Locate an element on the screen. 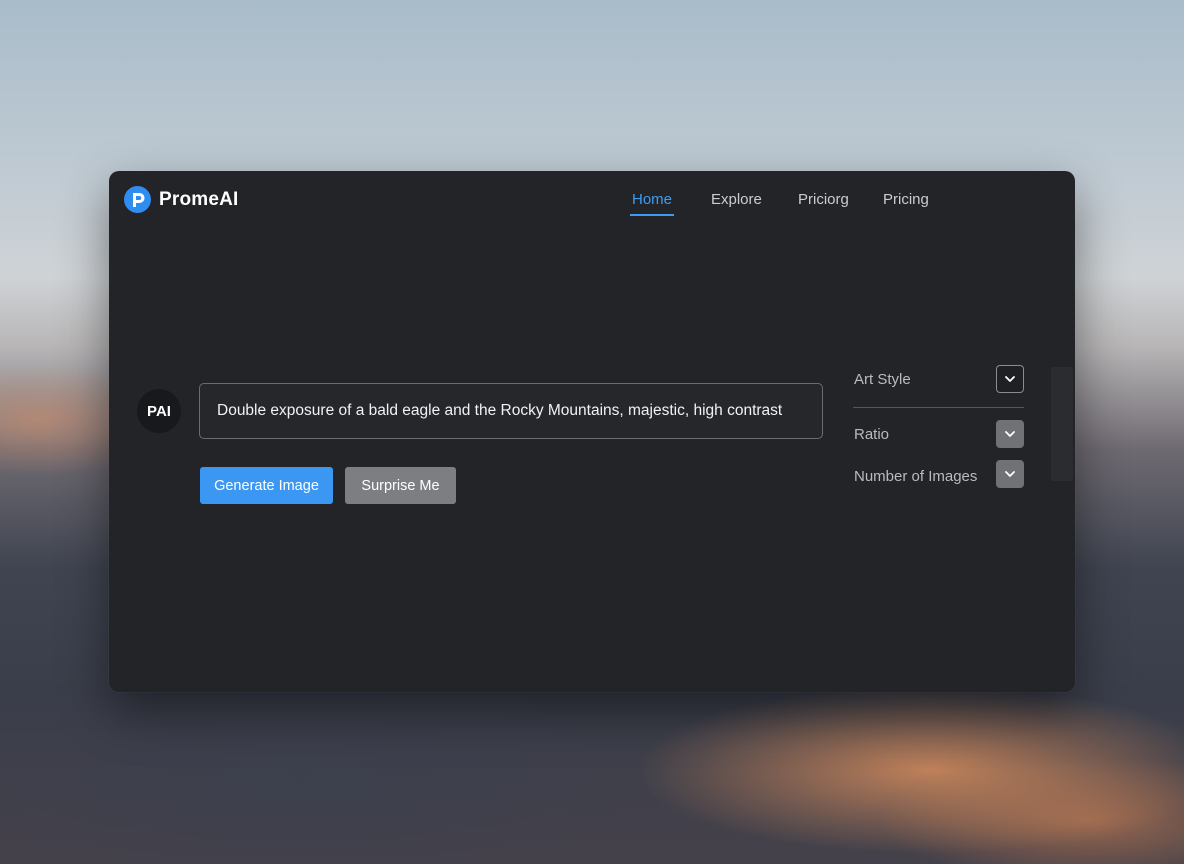 Image resolution: width=1184 pixels, height=864 pixels. nav-pricing: Pricing is located at coordinates (906, 199).